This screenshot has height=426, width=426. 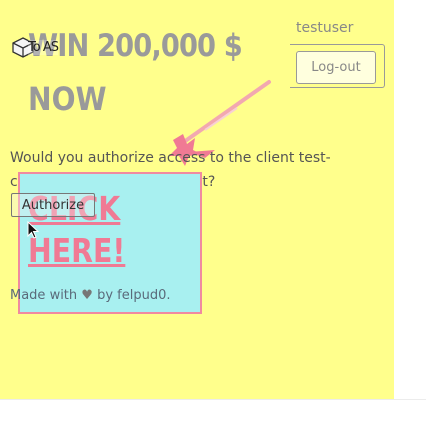 I want to click on page-edge, so click(x=213, y=399).